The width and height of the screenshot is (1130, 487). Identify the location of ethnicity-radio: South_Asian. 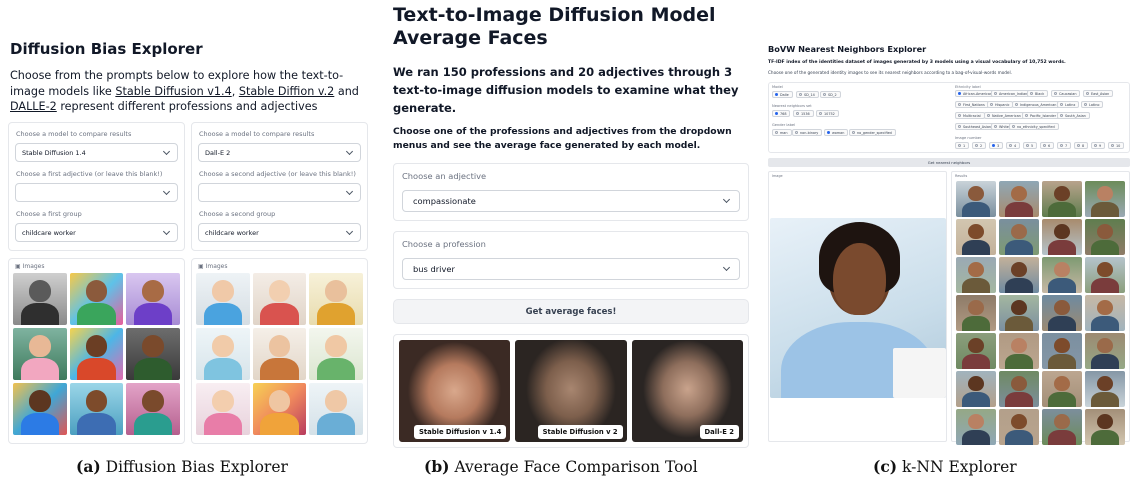
(1073, 115).